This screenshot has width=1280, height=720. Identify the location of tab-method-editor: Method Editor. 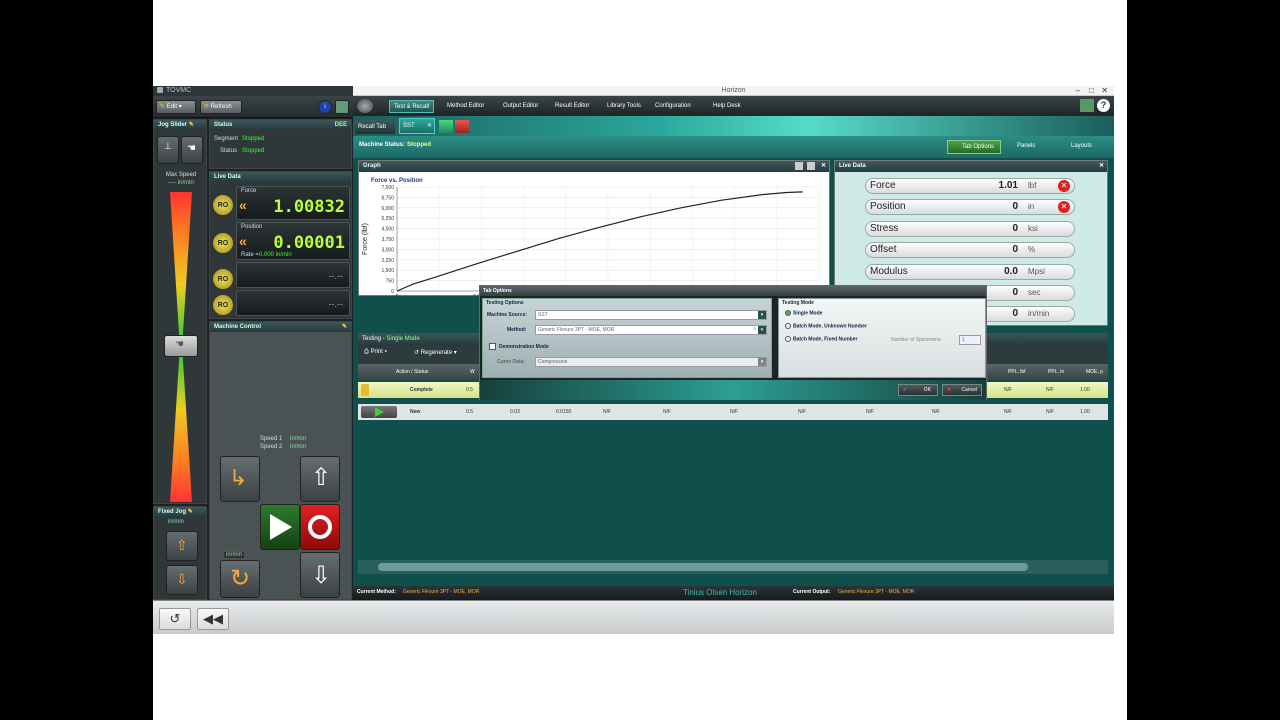
(465, 106).